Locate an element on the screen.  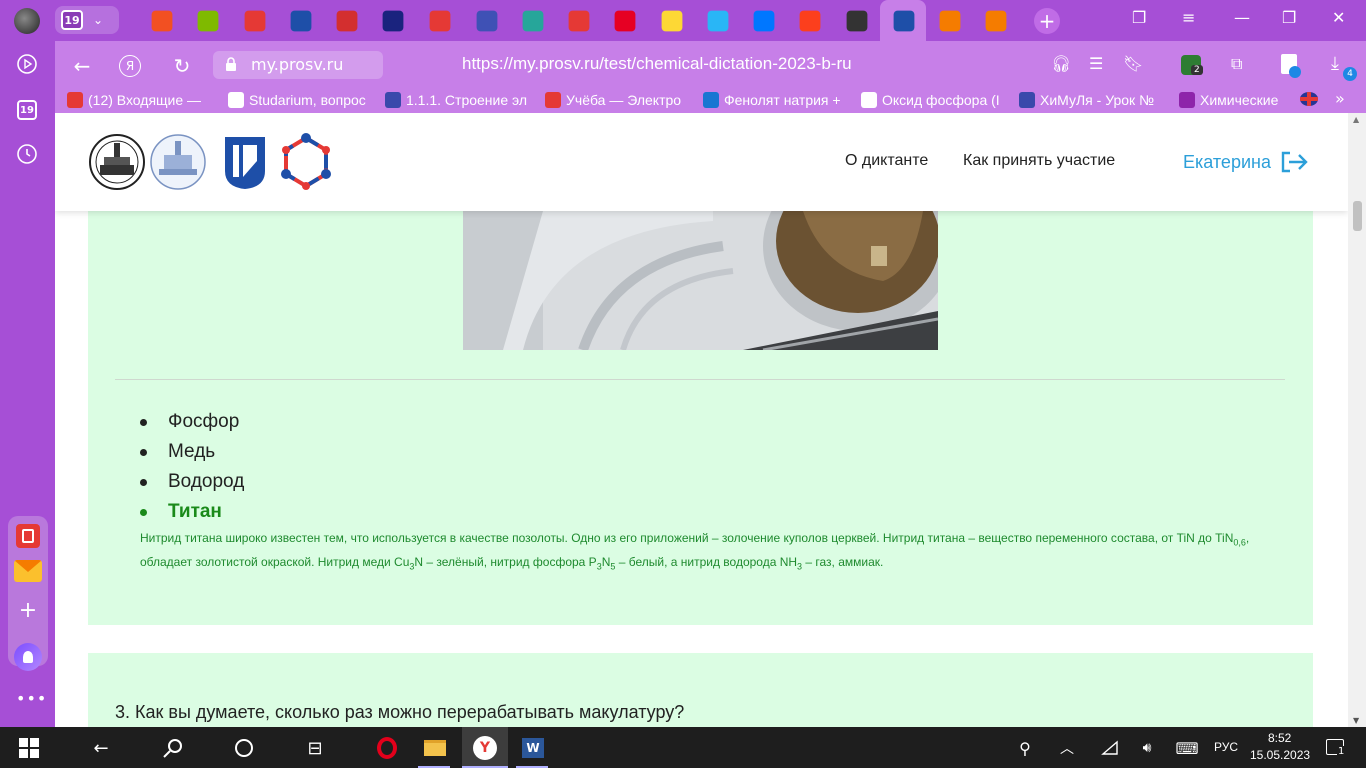
opera-icon is located at coordinates (387, 748).